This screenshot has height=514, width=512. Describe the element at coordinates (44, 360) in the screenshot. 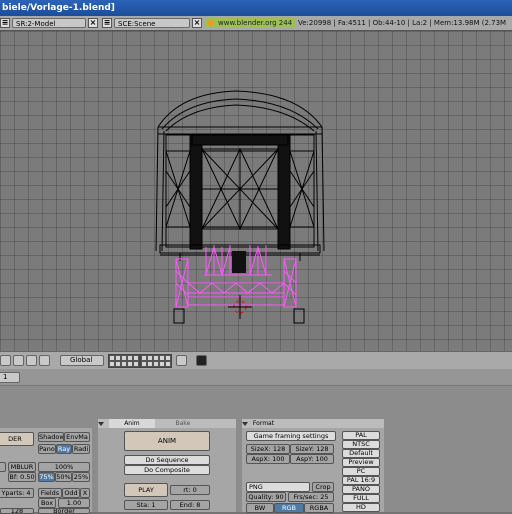

I see `scale-manipulator-icon` at that location.